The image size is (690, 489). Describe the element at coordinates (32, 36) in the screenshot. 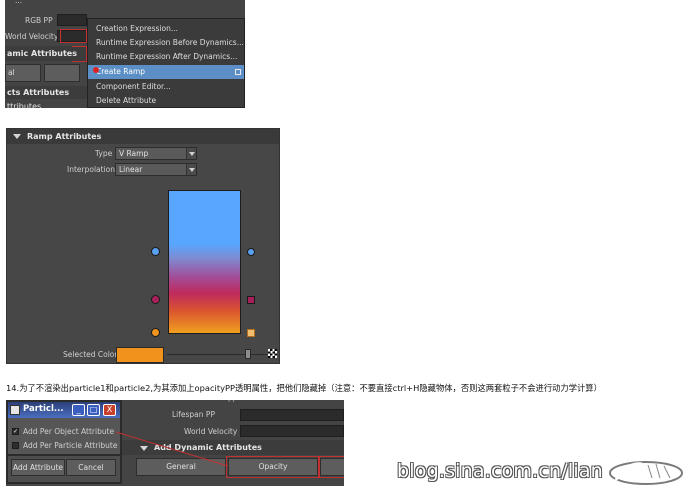

I see `world-velocity-label: World Velocity` at that location.